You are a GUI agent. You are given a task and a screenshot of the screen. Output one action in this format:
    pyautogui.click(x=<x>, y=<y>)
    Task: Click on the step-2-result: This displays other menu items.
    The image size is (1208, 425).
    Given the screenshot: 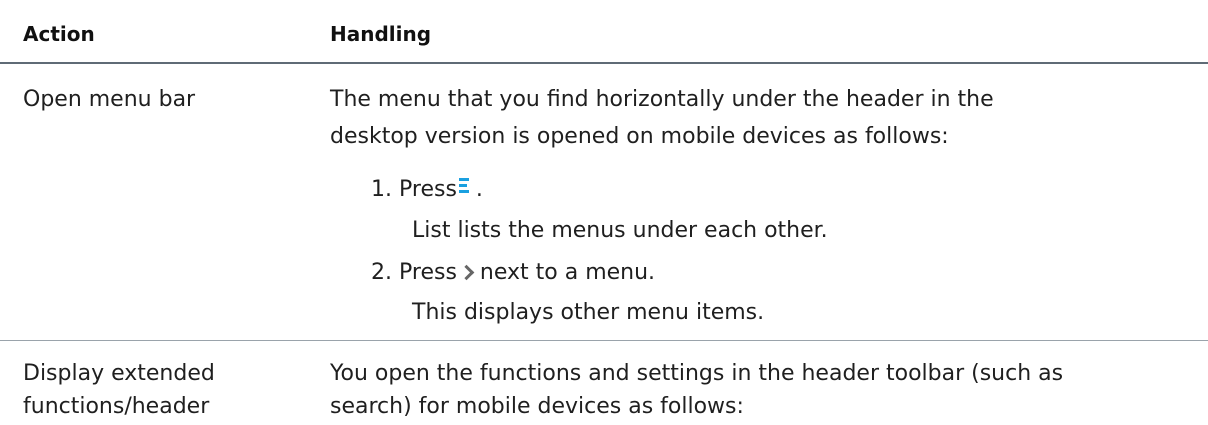 What is the action you would take?
    pyautogui.click(x=588, y=312)
    